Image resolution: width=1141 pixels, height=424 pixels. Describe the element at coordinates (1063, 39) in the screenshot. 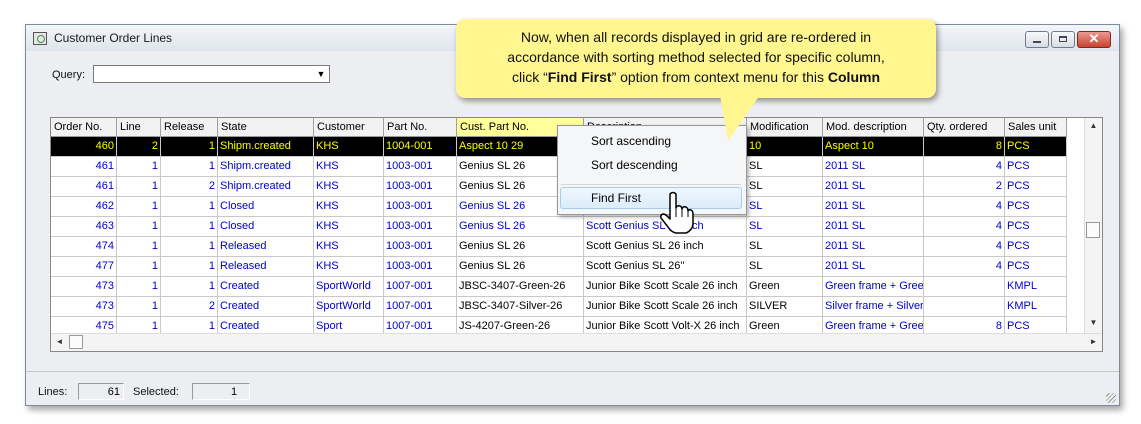

I see `maximize-button` at that location.